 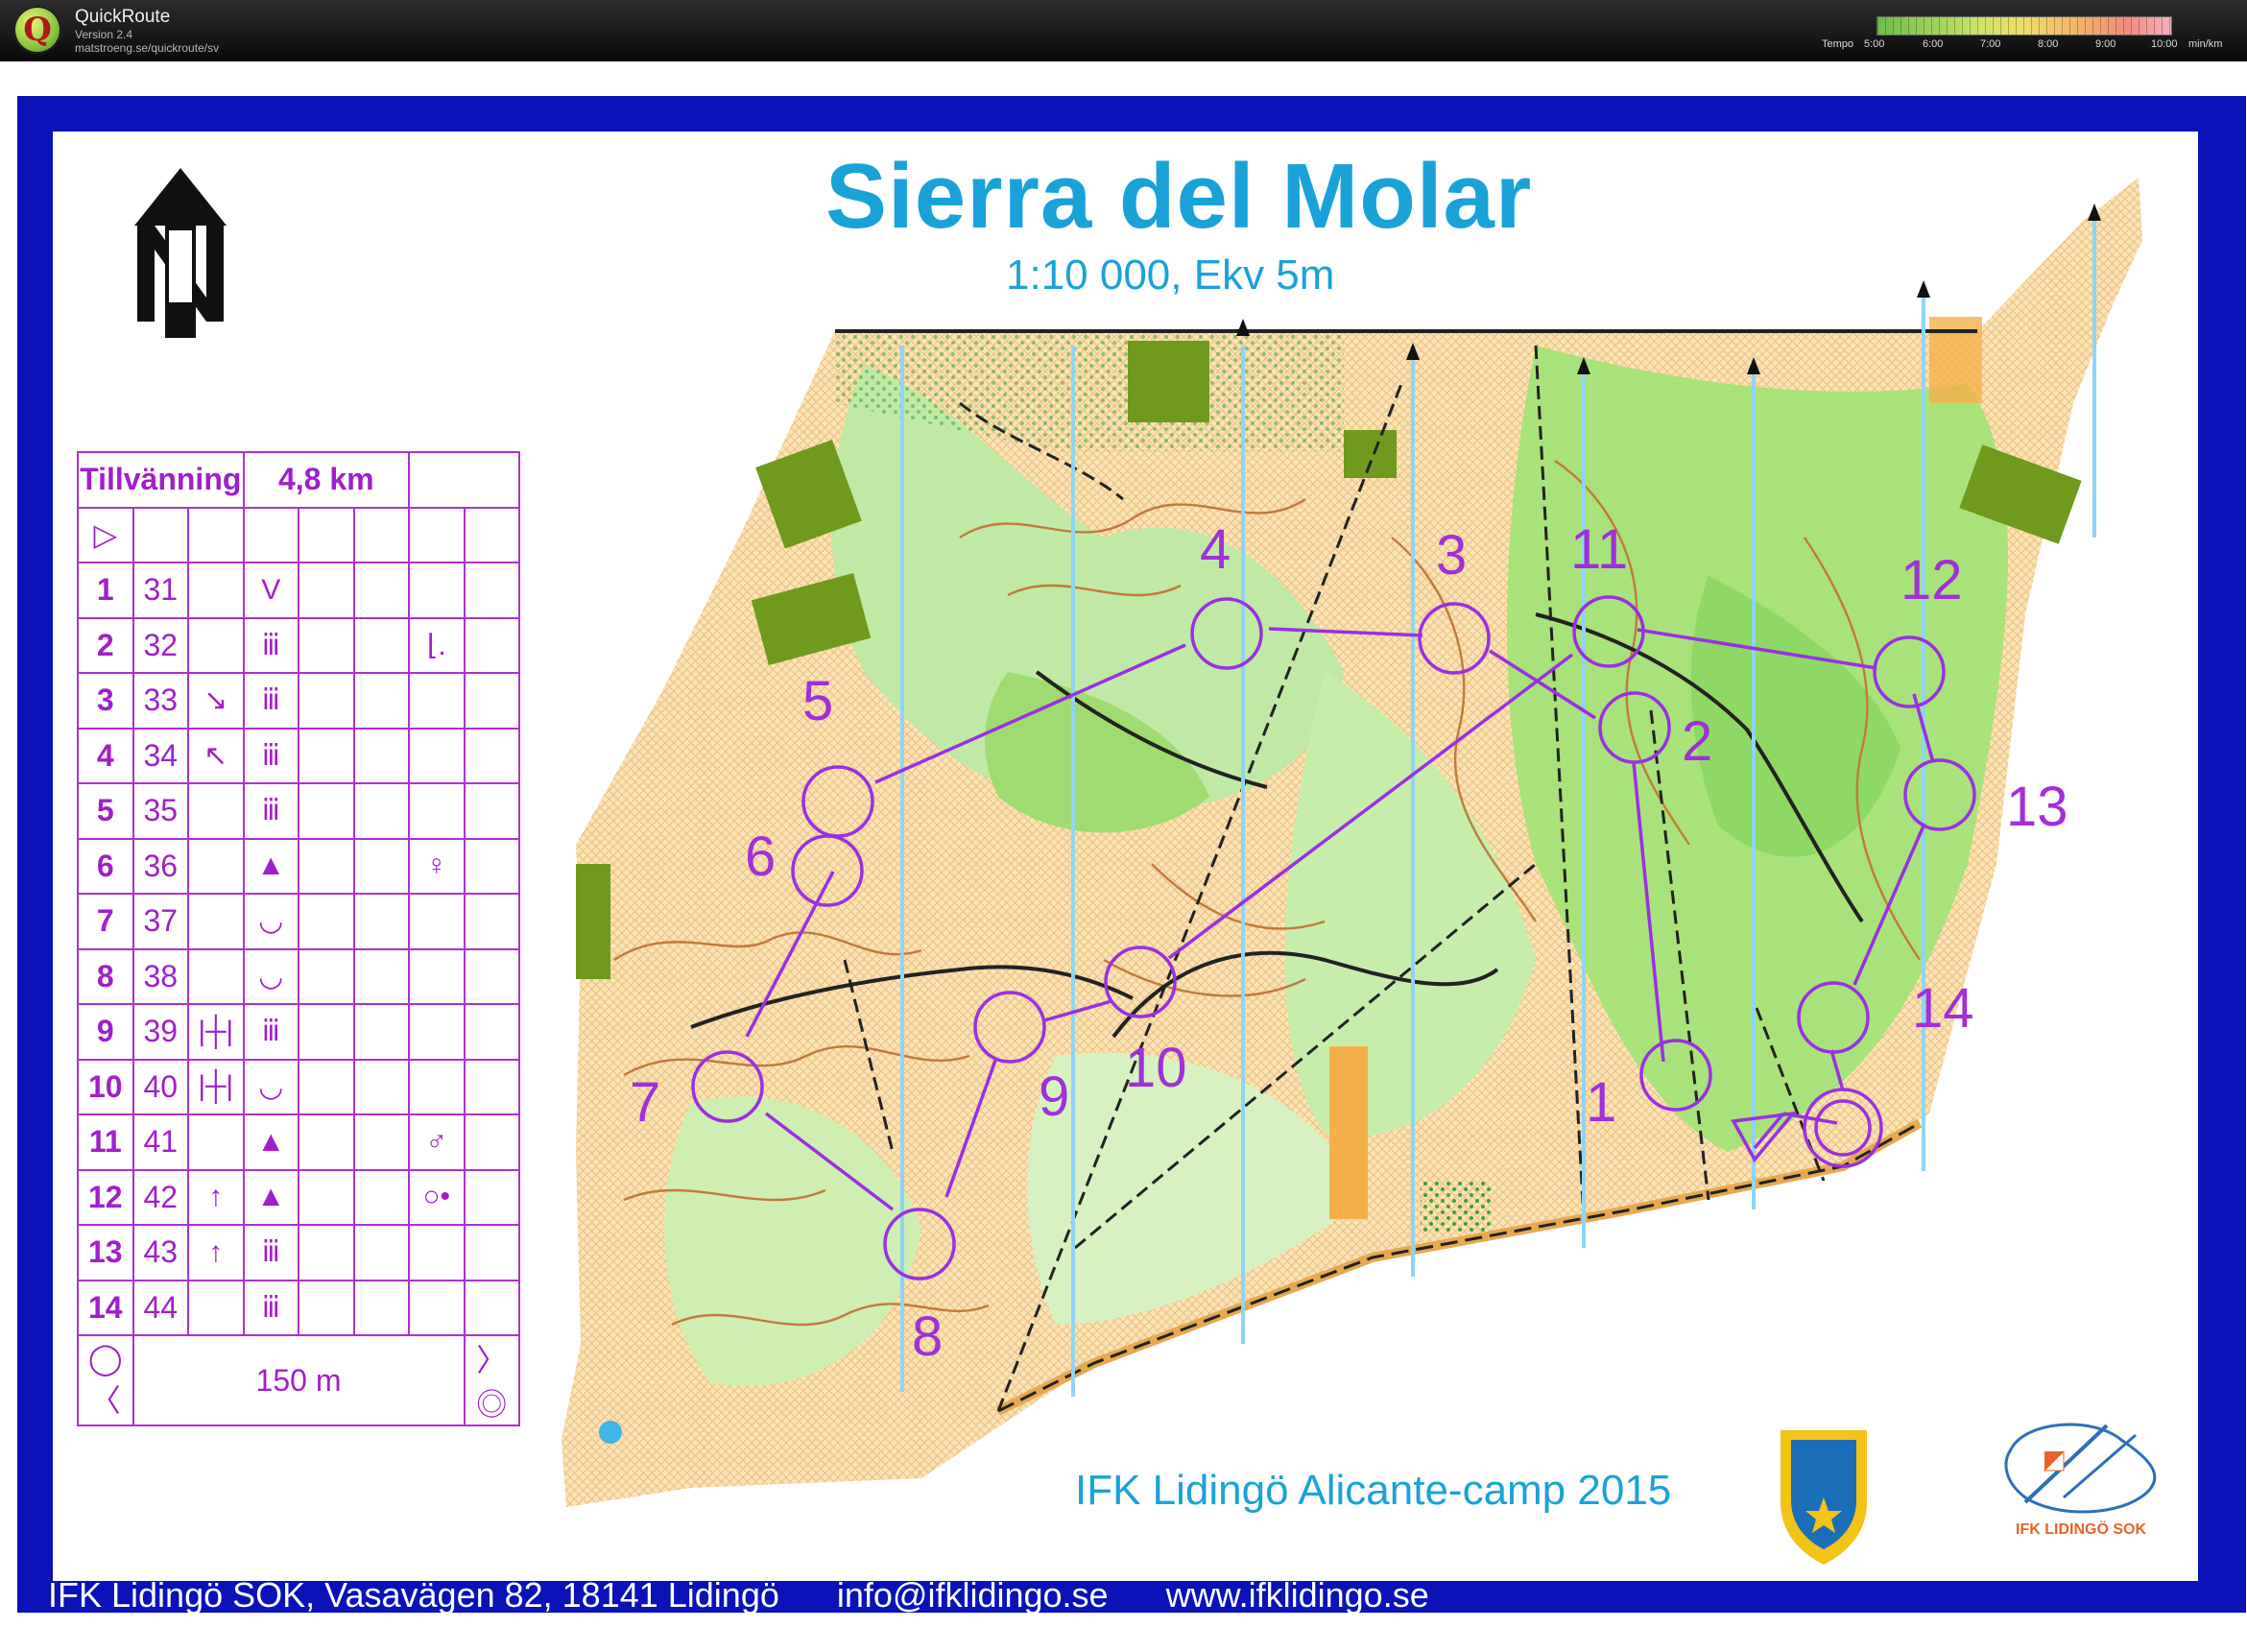 I want to click on map-scale-text: 1:10 000, Ekv 5m, so click(x=1170, y=275).